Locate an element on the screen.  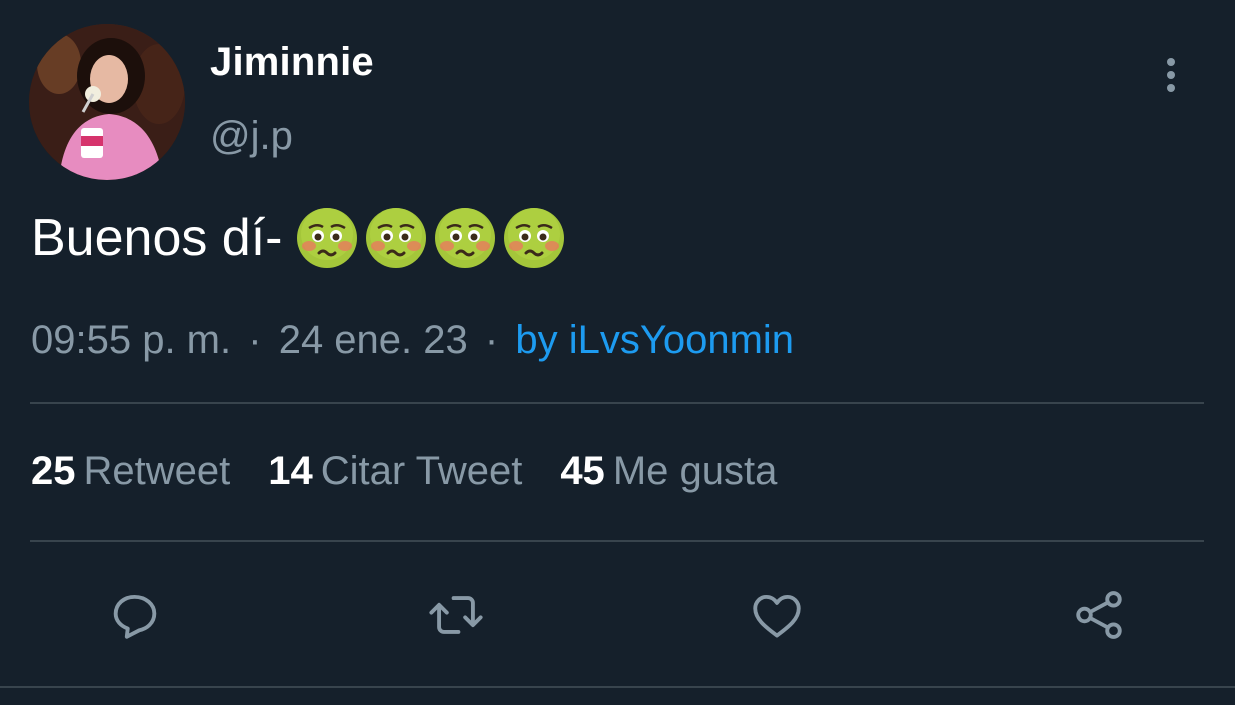
like-count: 45 is located at coordinates (582, 471).